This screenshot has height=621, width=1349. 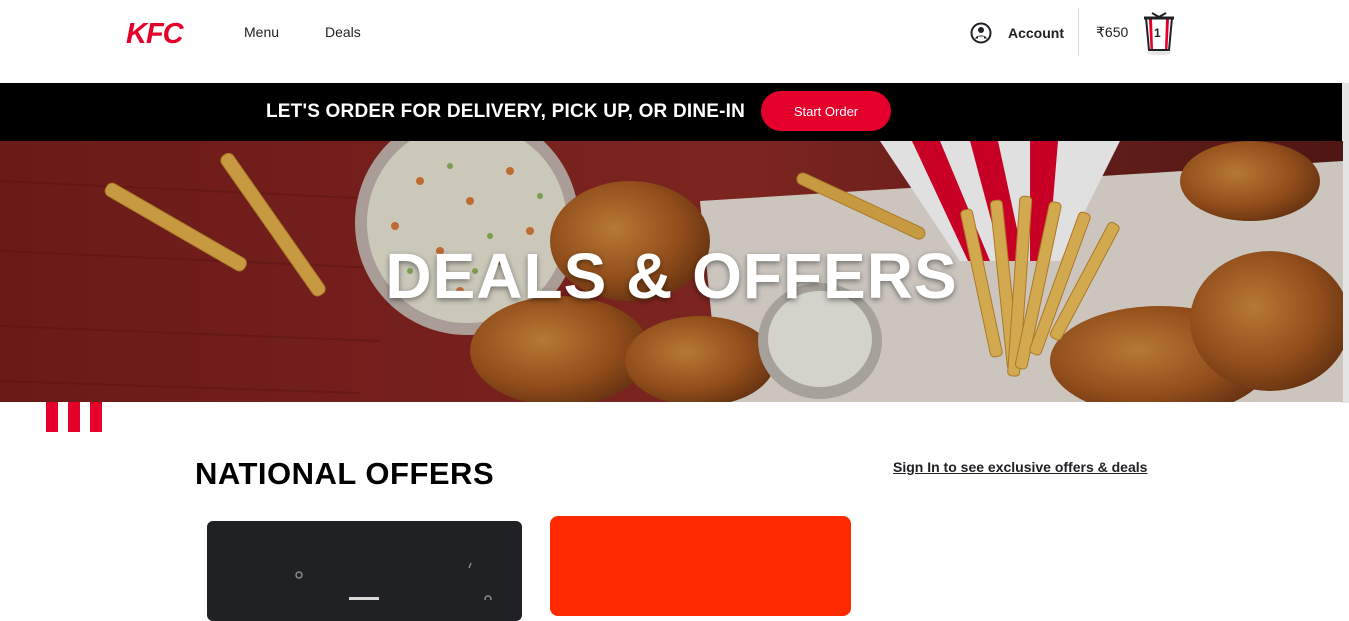 I want to click on offer-card-image, so click(x=393, y=582).